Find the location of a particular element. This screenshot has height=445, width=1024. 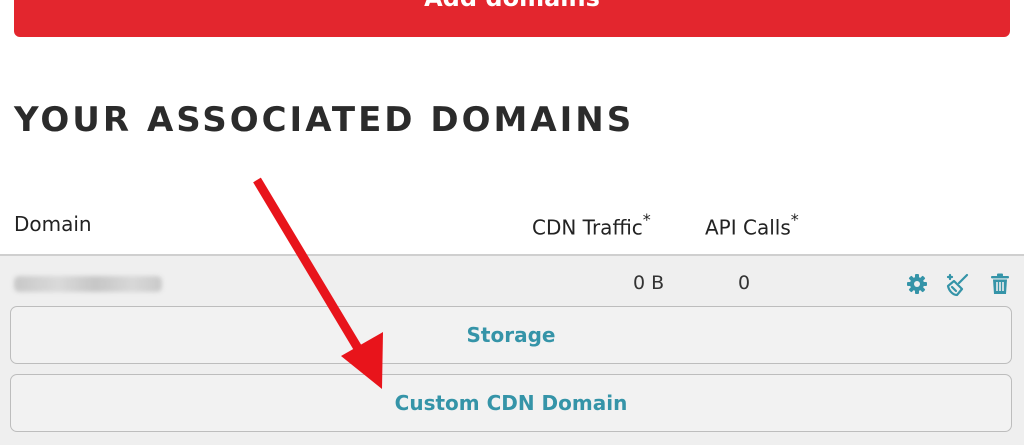

column-header-api-calls: API Calls* is located at coordinates (752, 225).